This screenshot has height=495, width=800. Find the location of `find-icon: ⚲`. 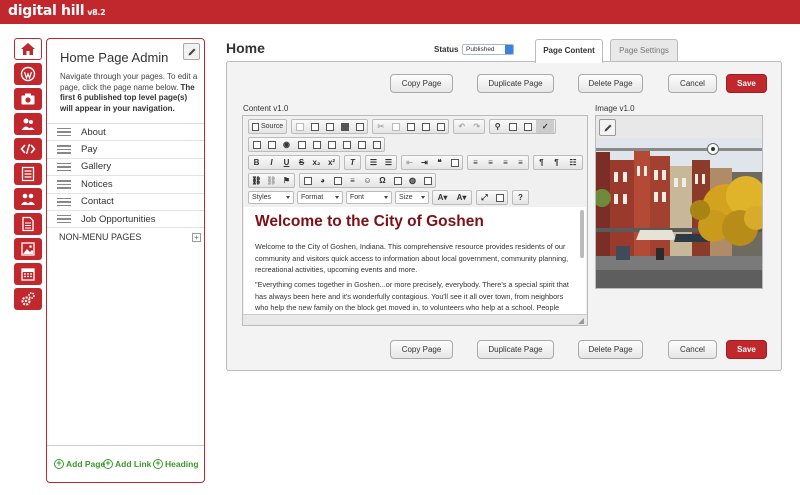

find-icon: ⚲ is located at coordinates (497, 126).